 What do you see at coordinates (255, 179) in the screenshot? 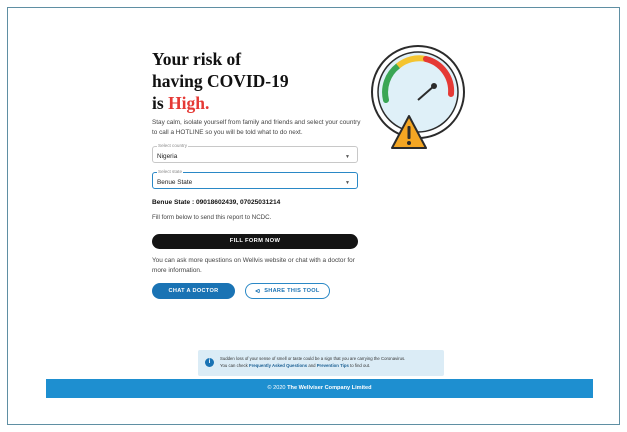
I see `state-select: Select state Benue State ▼` at bounding box center [255, 179].